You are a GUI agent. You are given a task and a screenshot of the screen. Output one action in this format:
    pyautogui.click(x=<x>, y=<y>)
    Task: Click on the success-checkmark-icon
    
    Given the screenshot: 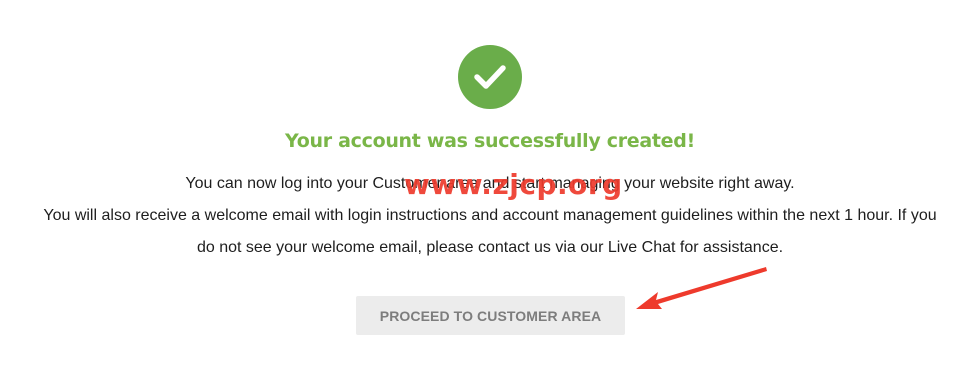 What is the action you would take?
    pyautogui.click(x=490, y=77)
    